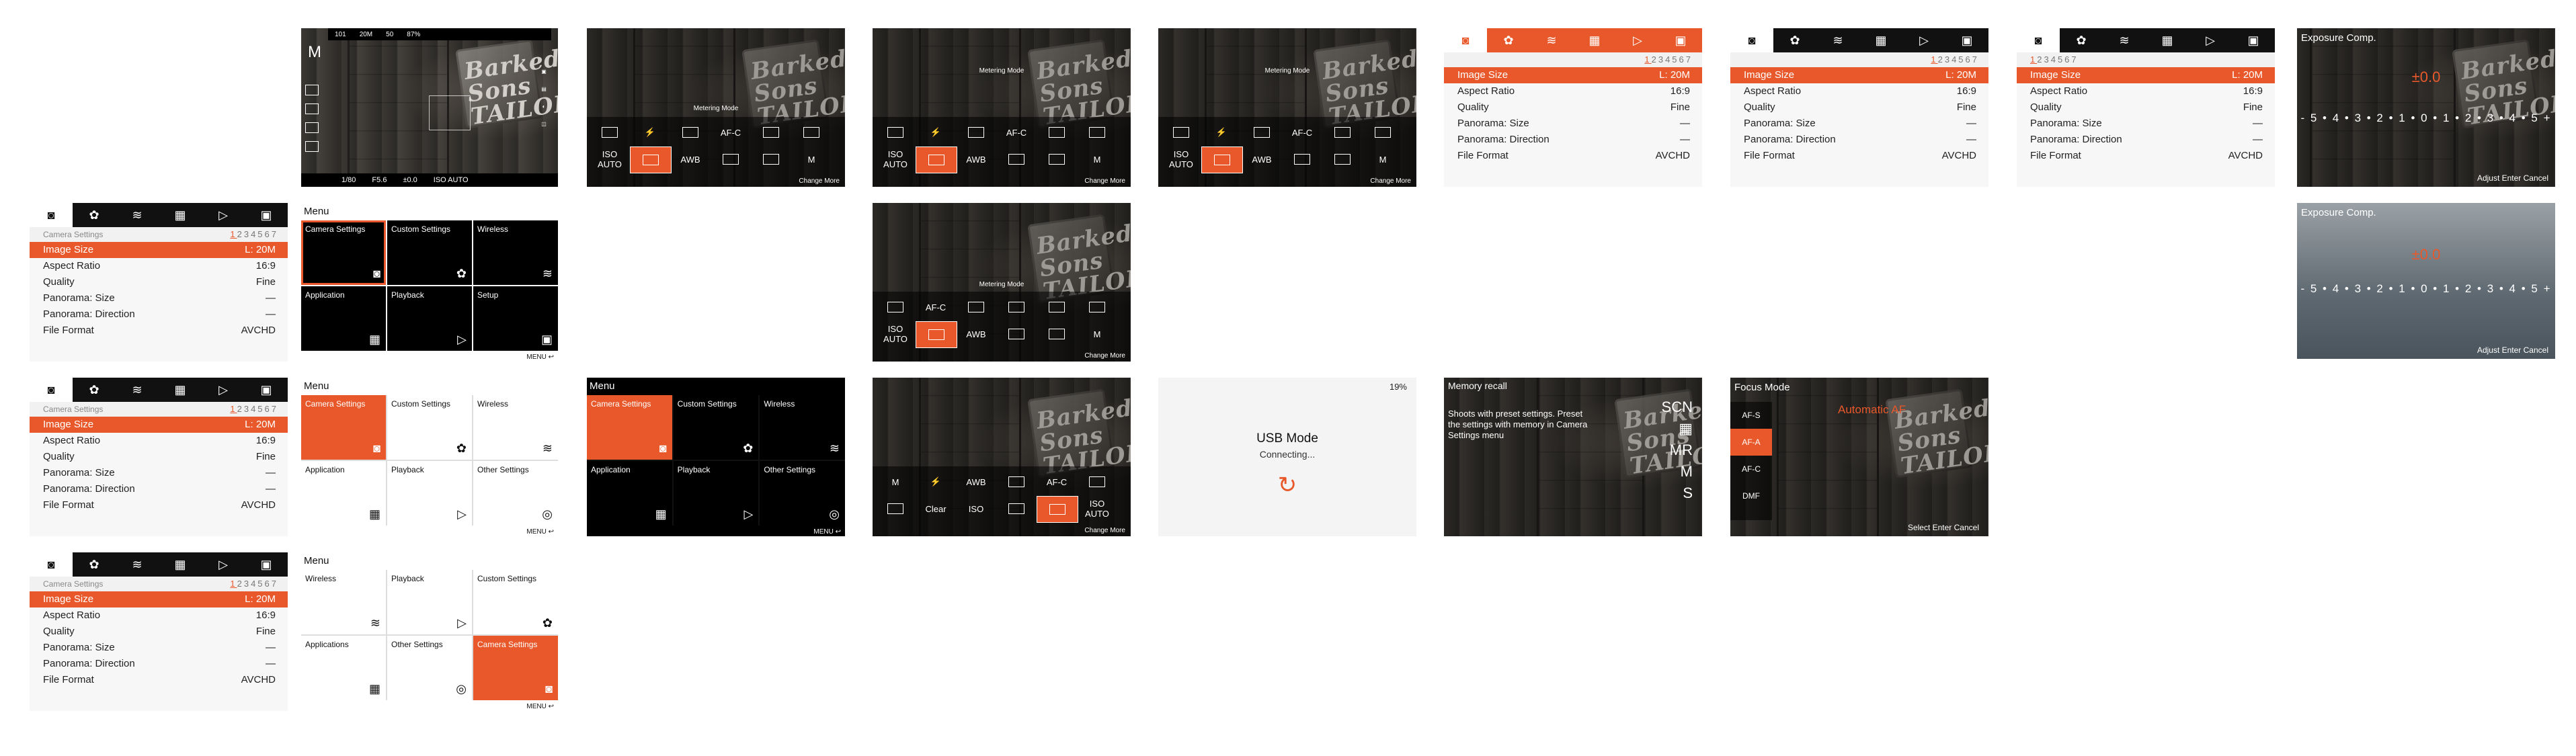 The image size is (2576, 756). I want to click on mode-movie-icon: ▦, so click(1677, 428).